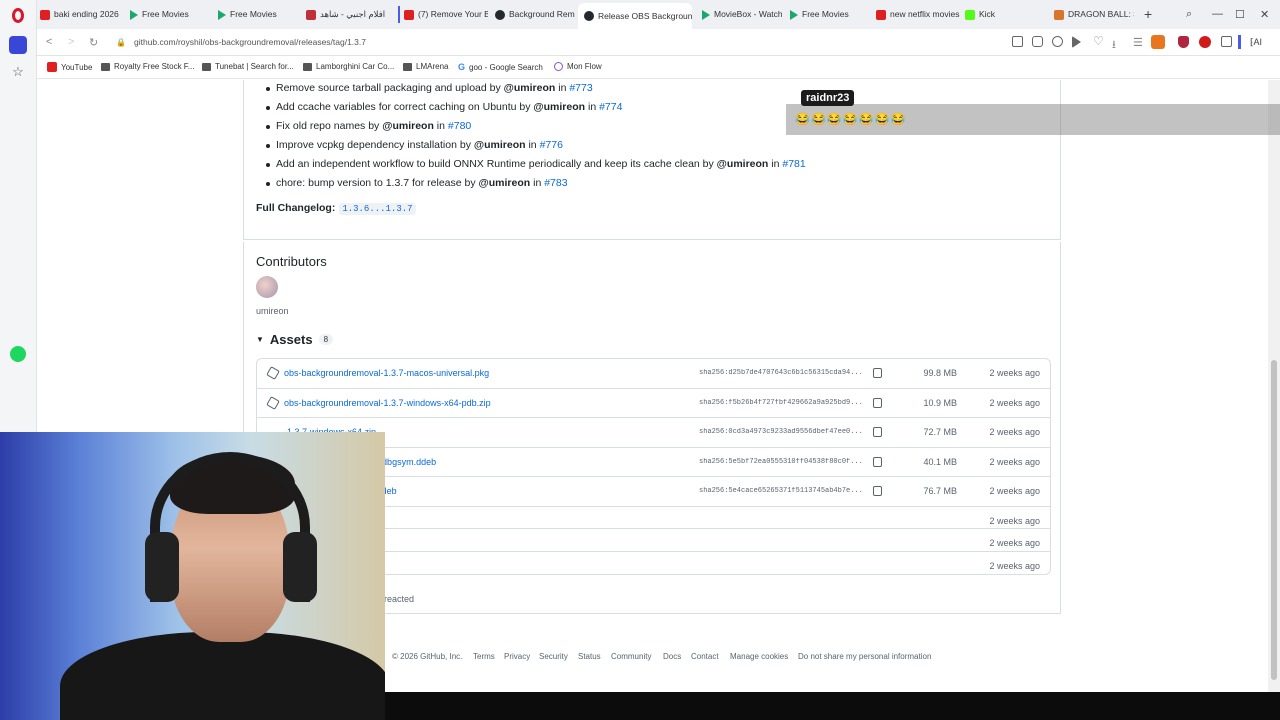 The width and height of the screenshot is (1280, 720). I want to click on pr-link: #774, so click(610, 107).